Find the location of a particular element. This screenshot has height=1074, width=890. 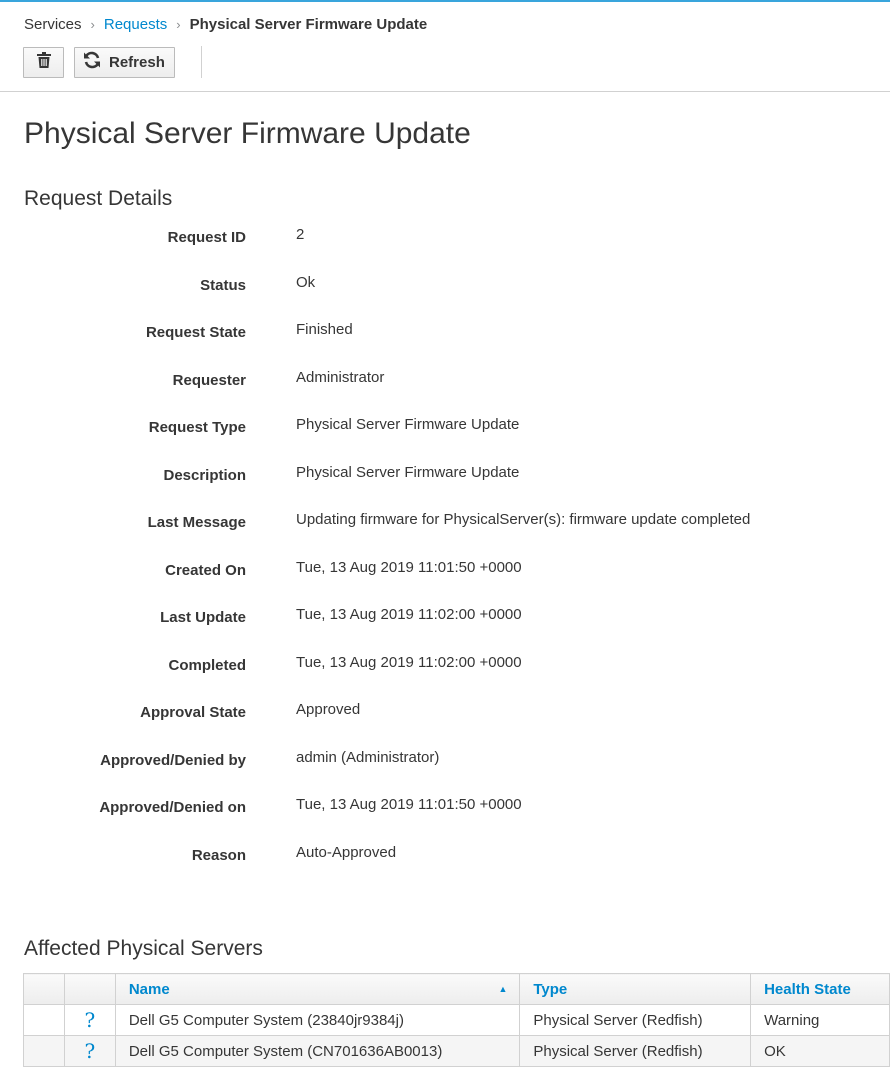

table-header-row: Name ▲ Type Health State is located at coordinates (456, 989).